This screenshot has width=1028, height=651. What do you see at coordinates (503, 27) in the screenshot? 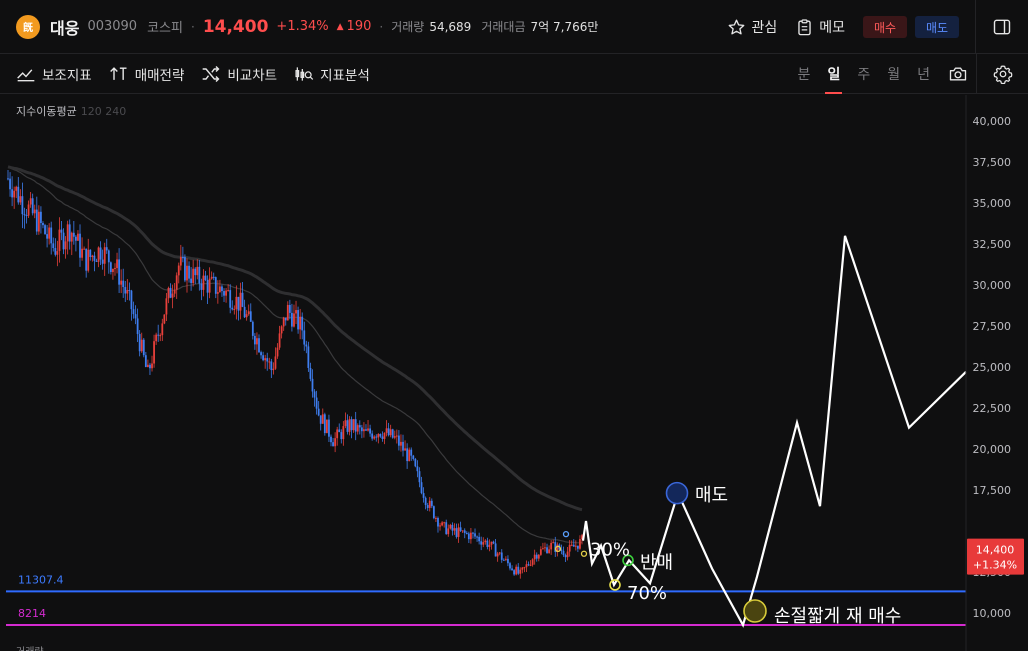
I see `amount-label: 거래대금` at bounding box center [503, 27].